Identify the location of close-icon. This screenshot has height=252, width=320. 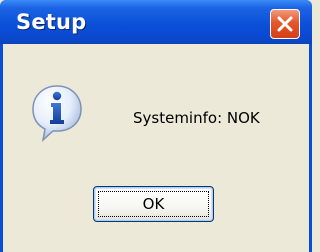
(285, 24).